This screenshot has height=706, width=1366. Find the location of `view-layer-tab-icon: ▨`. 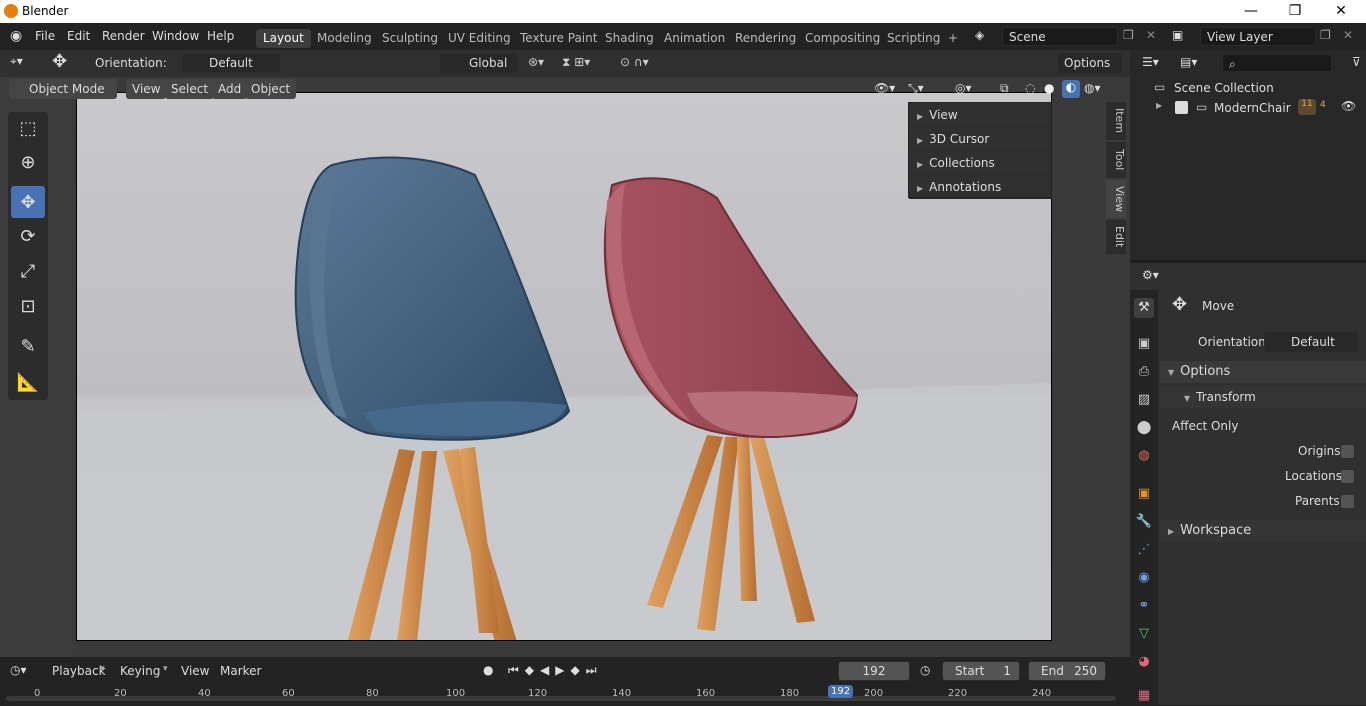

view-layer-tab-icon: ▨ is located at coordinates (1144, 400).